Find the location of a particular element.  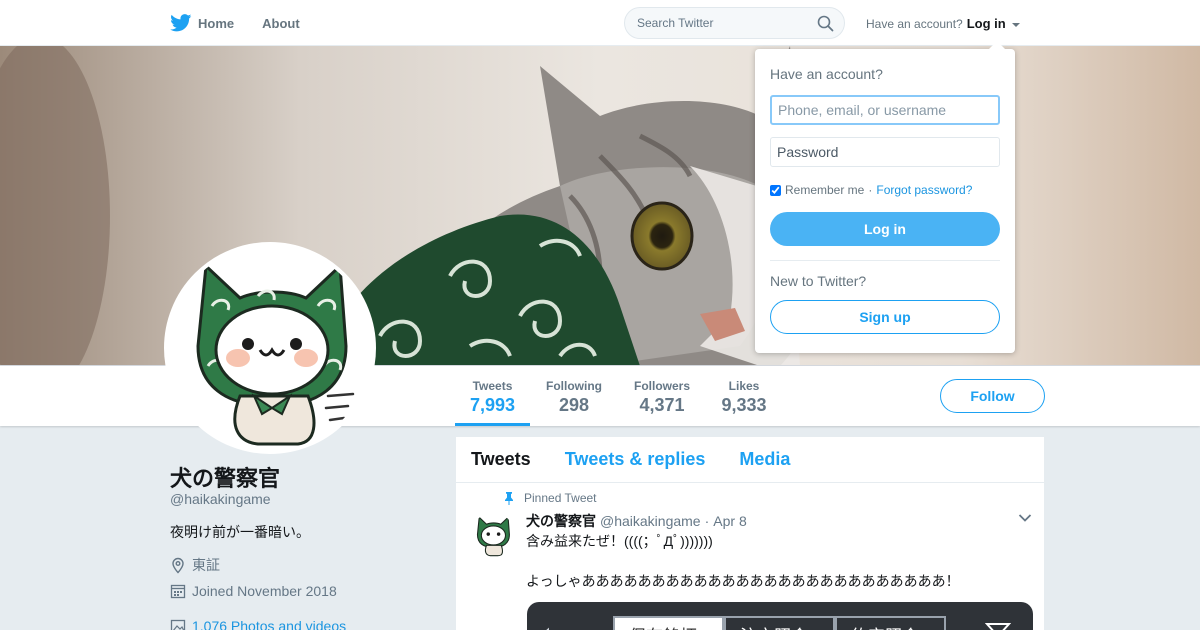

tab-tweets-replies: Tweets & replies is located at coordinates (635, 459).